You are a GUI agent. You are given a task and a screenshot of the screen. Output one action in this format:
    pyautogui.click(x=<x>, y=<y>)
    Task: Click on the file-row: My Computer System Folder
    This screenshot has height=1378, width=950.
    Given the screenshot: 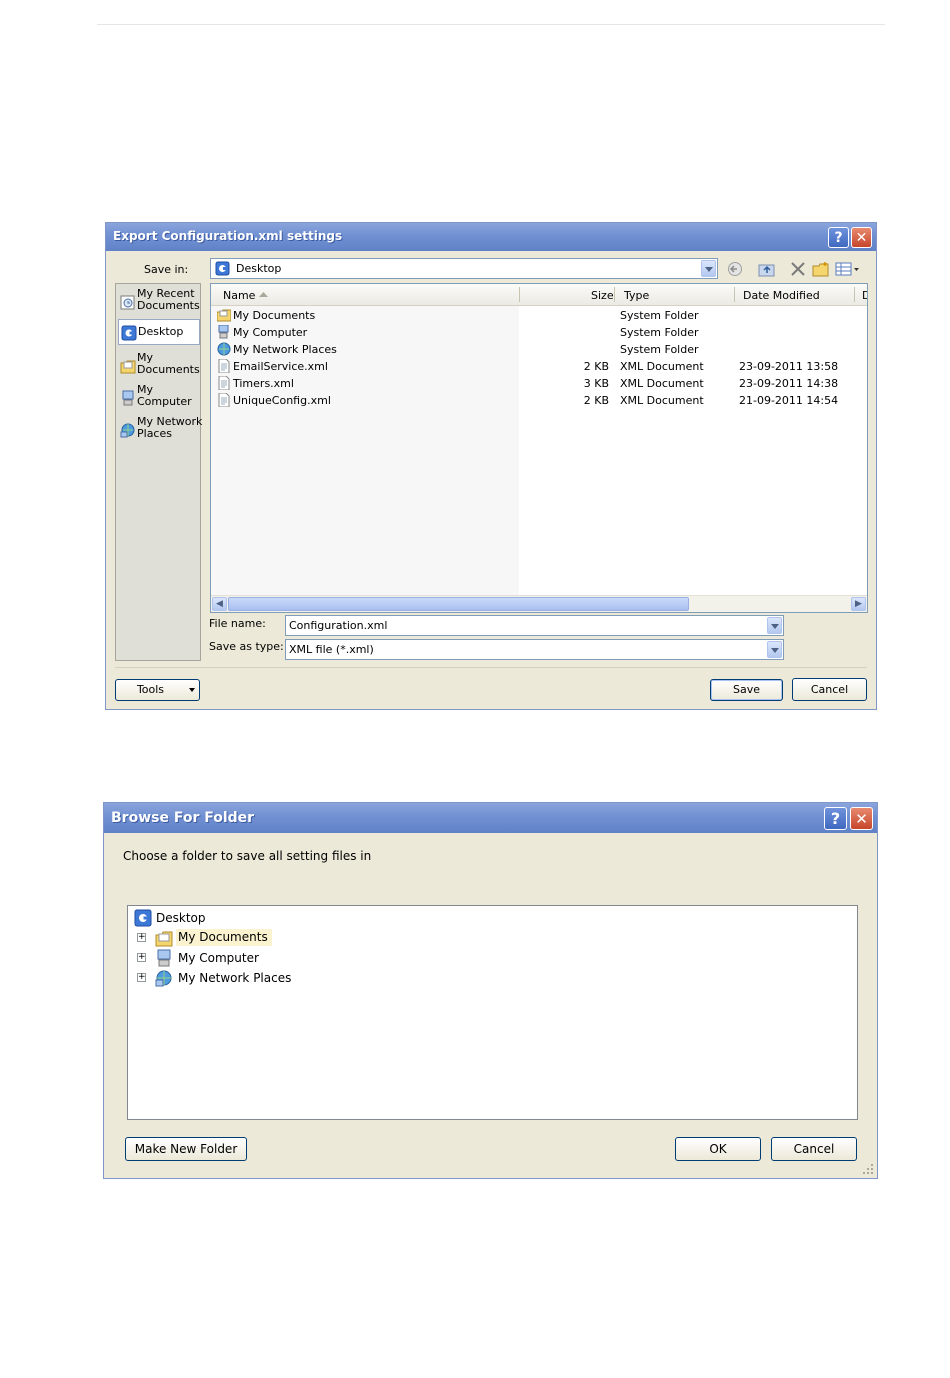 What is the action you would take?
    pyautogui.click(x=539, y=332)
    